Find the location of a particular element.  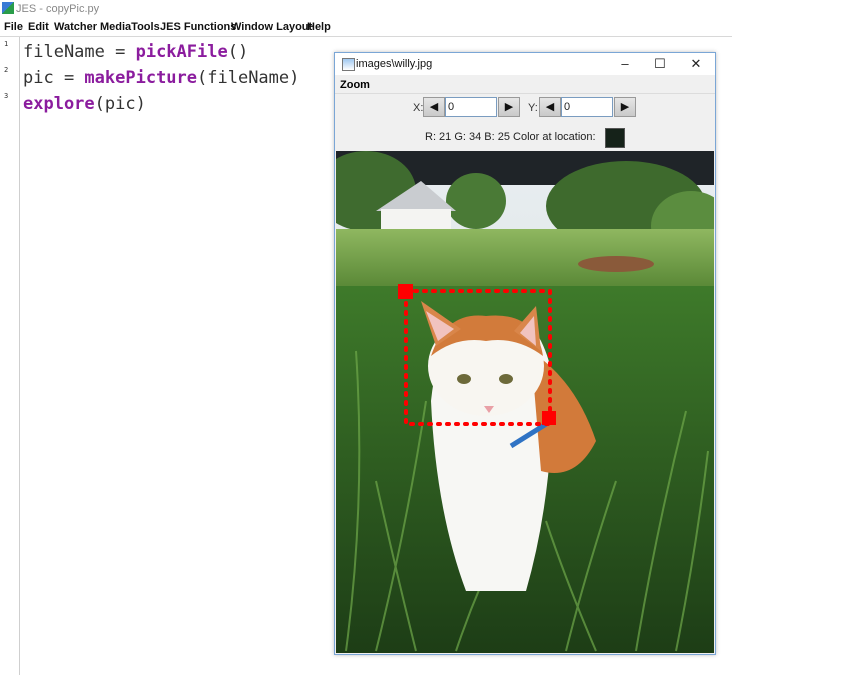

x-coordinate-input is located at coordinates (471, 107).